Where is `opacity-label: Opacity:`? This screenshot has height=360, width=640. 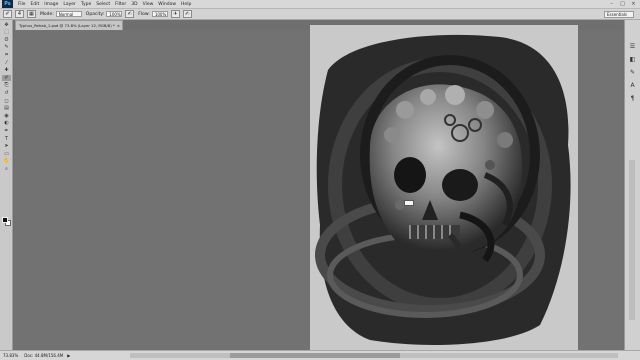
opacity-label: Opacity: is located at coordinates (95, 14).